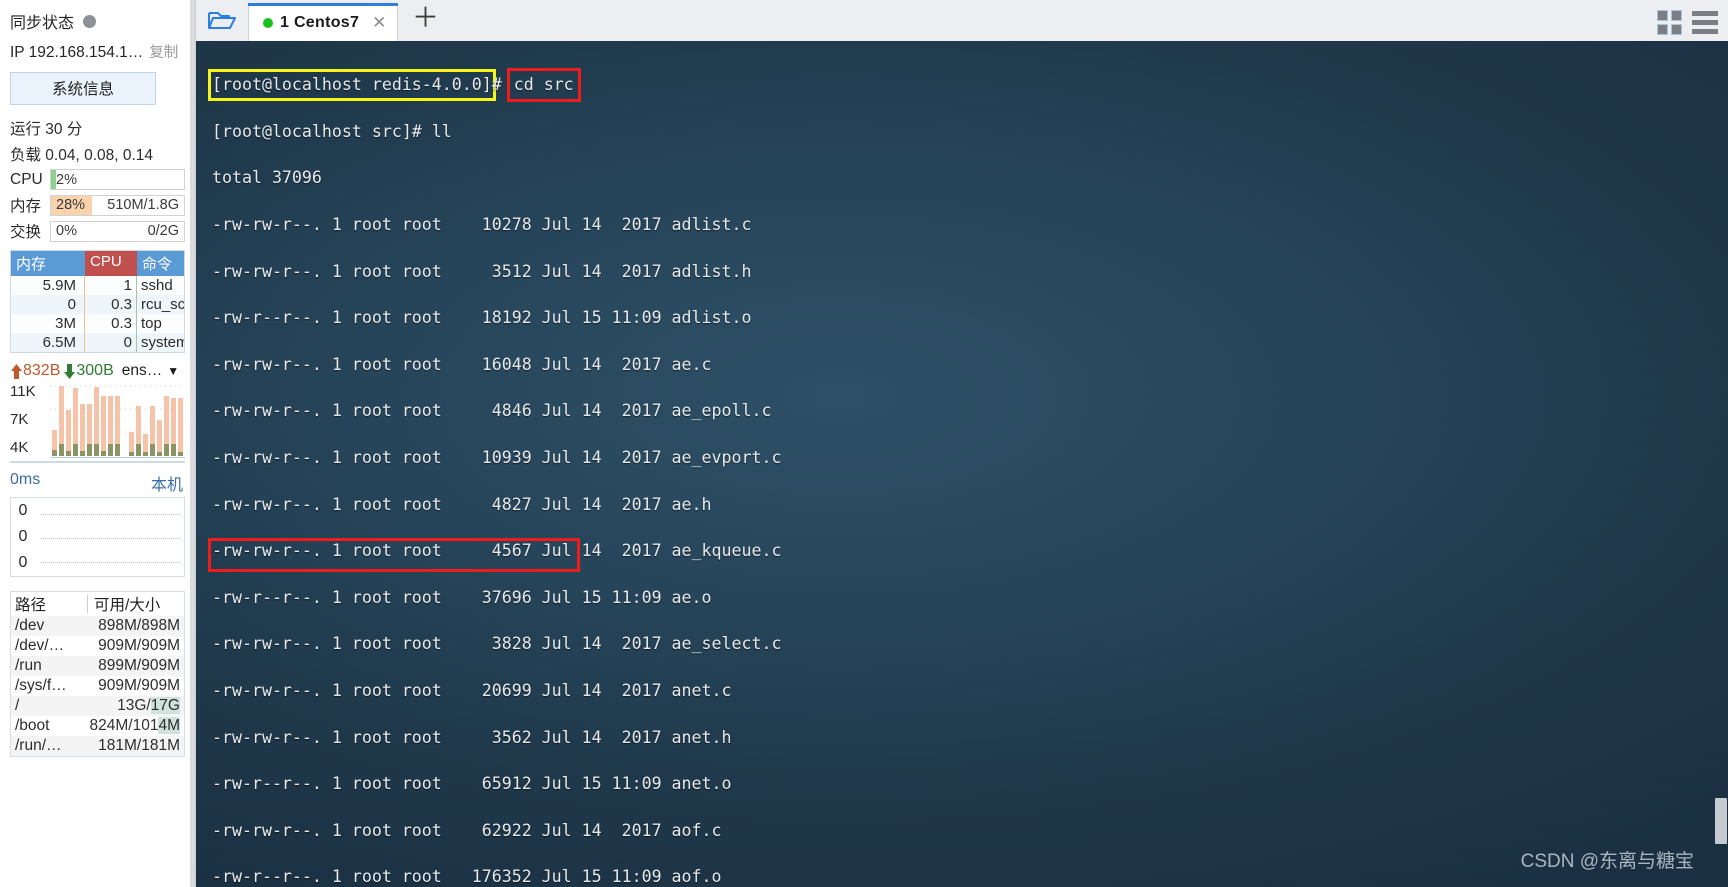 This screenshot has height=887, width=1728. What do you see at coordinates (42, 23) in the screenshot?
I see `sync-status-label: 同步状态` at bounding box center [42, 23].